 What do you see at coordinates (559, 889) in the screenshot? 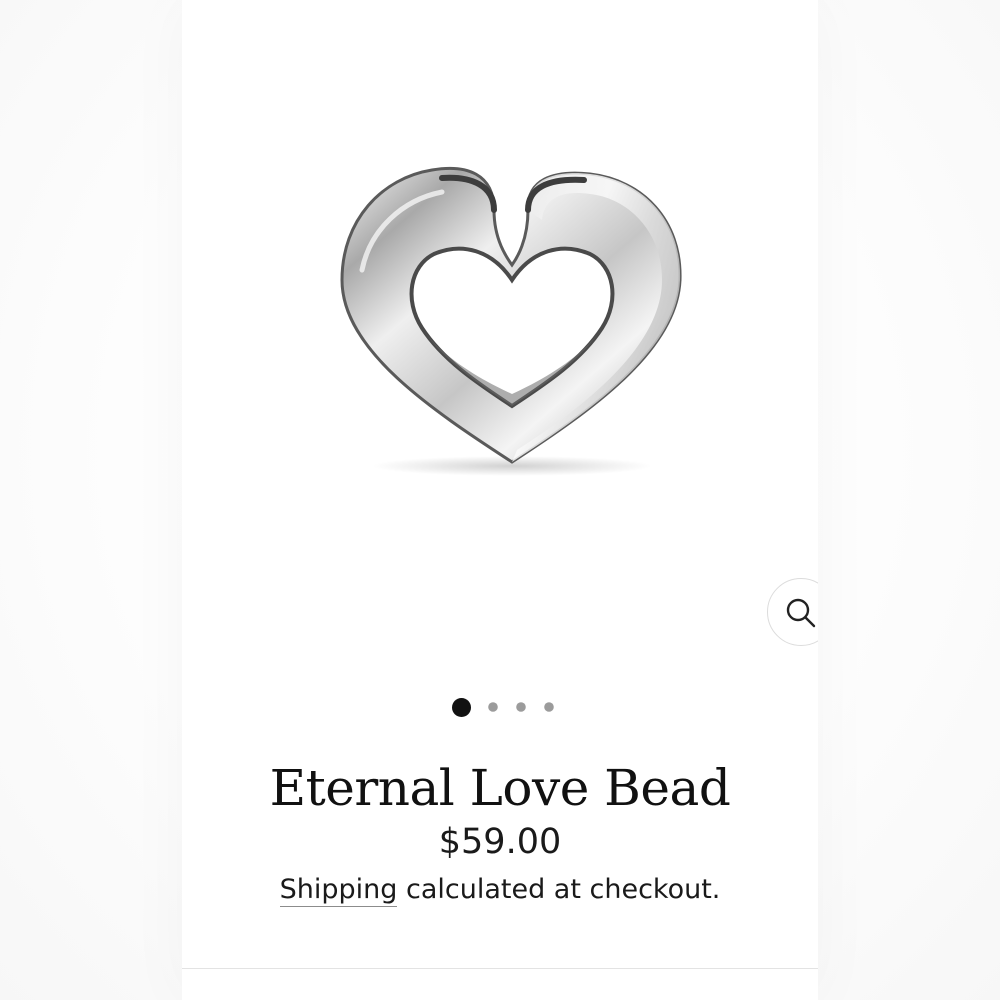
I see `shipping-note-text: calculated at checkout.` at bounding box center [559, 889].